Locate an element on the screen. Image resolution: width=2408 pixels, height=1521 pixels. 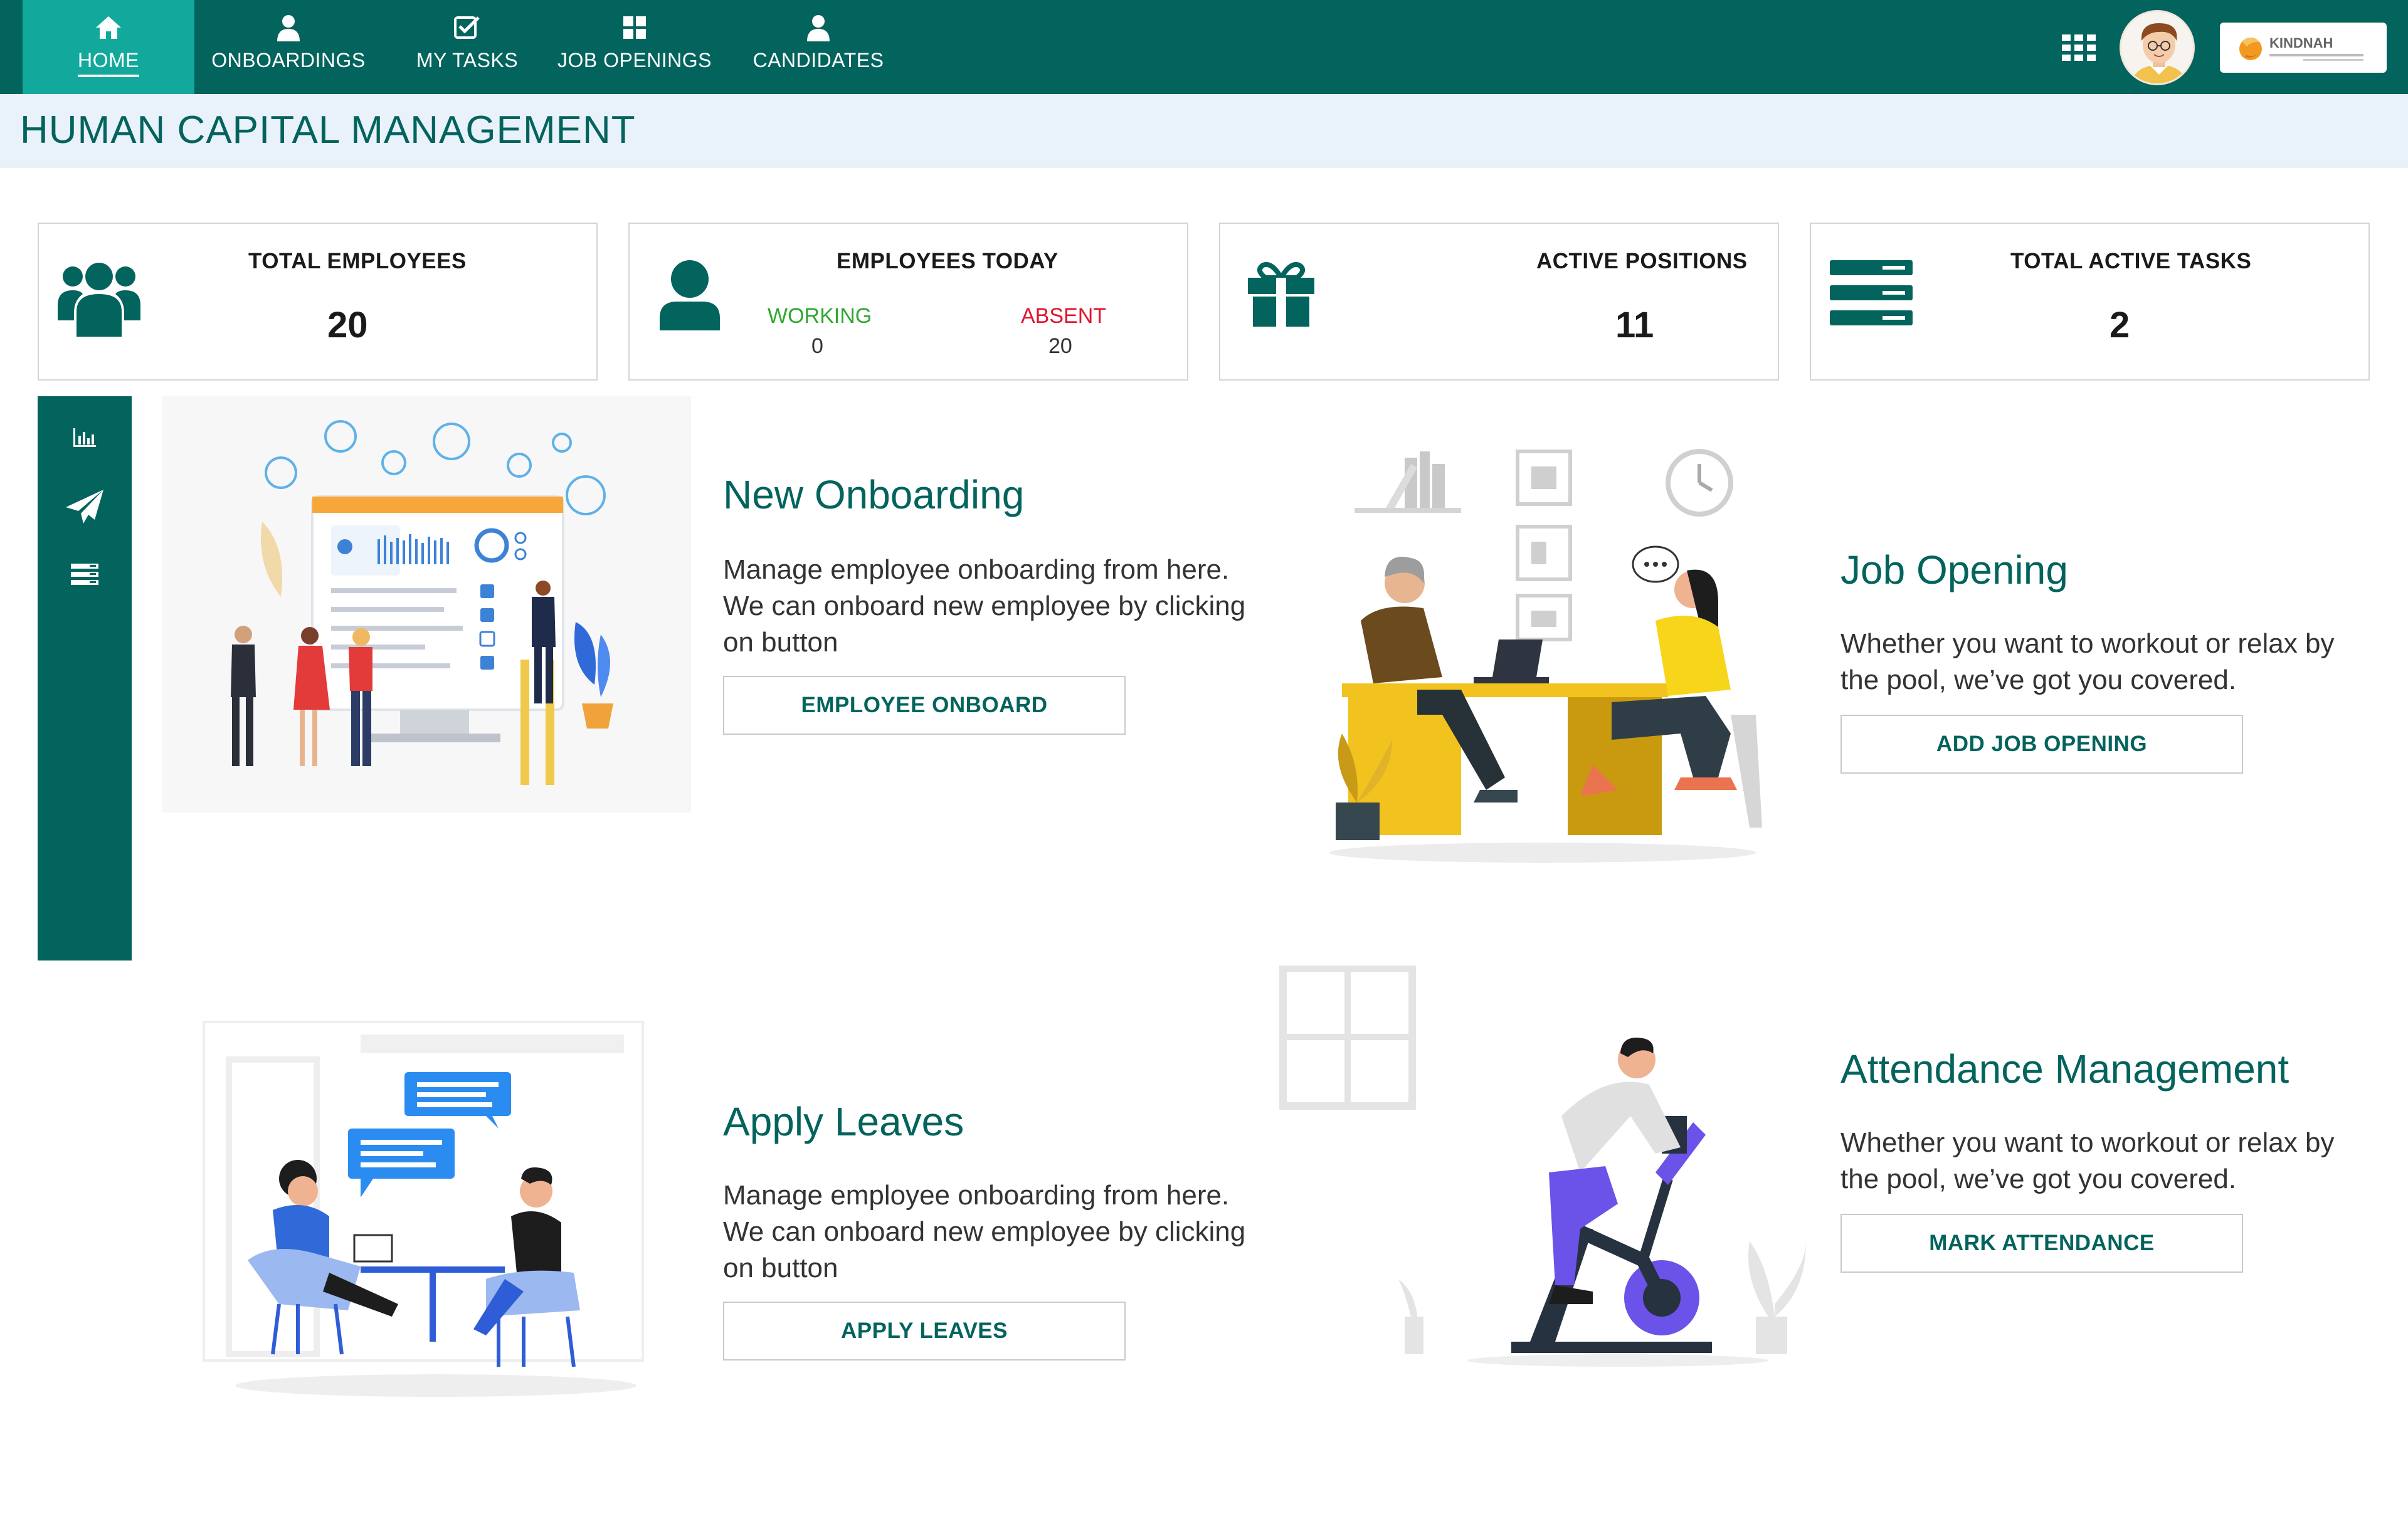
users-group-icon is located at coordinates (99, 299).